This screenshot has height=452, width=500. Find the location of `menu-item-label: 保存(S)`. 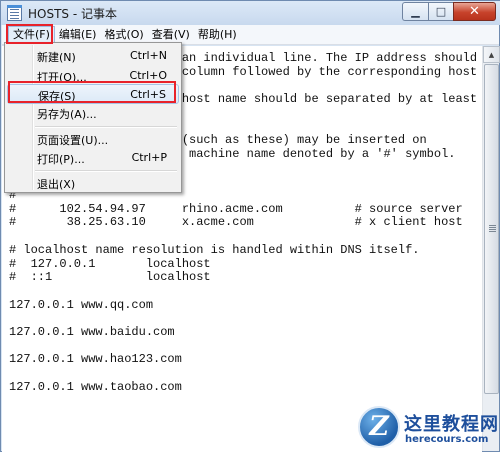

menu-item-label: 保存(S) is located at coordinates (57, 96).